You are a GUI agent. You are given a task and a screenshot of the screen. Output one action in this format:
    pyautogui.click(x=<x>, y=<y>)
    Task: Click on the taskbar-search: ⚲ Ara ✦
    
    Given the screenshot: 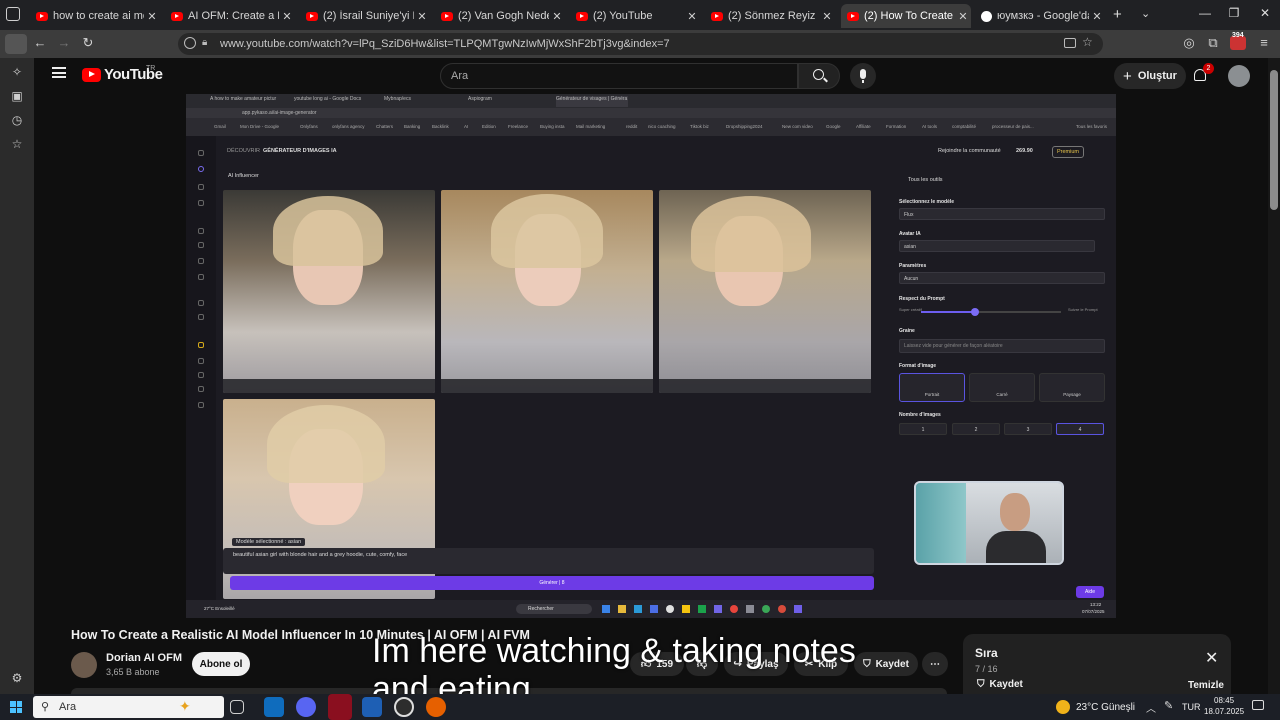 What is the action you would take?
    pyautogui.click(x=128, y=707)
    